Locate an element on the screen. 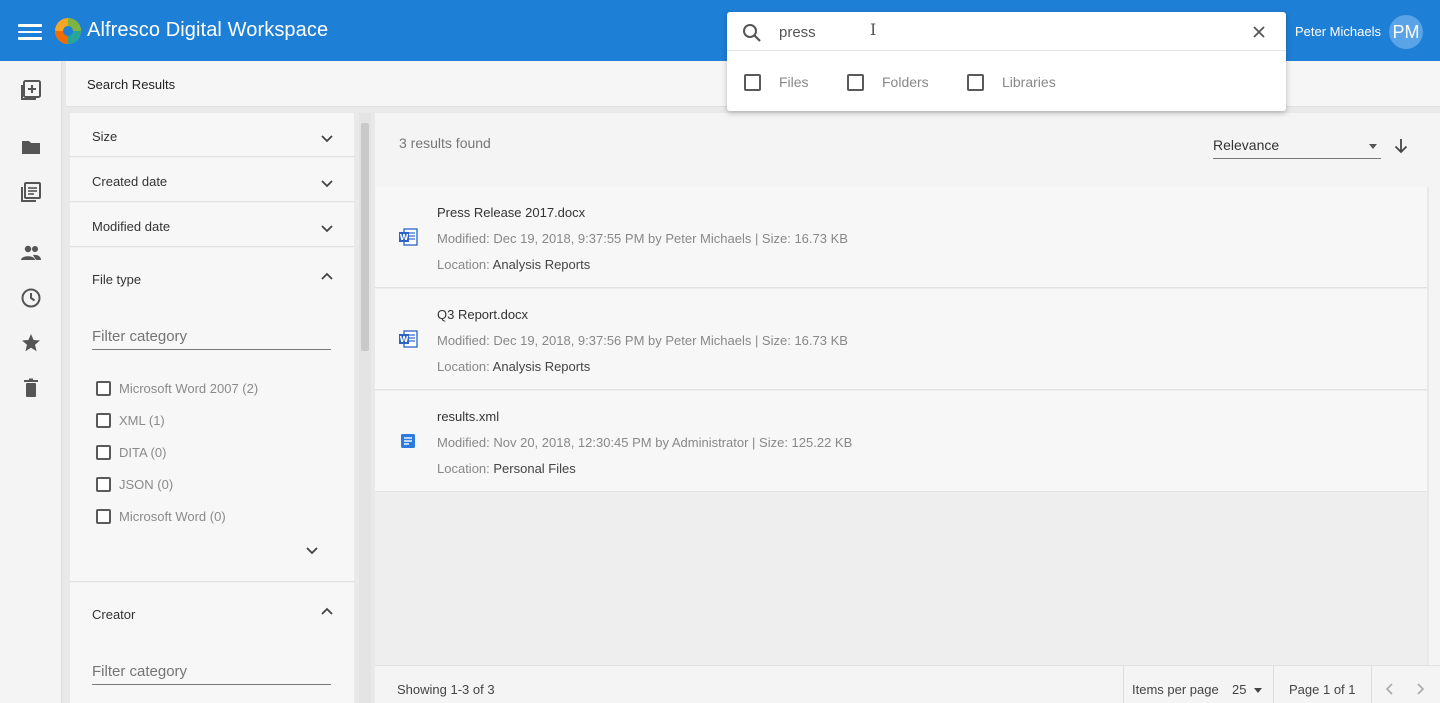  libraries-checkbox is located at coordinates (975, 82).